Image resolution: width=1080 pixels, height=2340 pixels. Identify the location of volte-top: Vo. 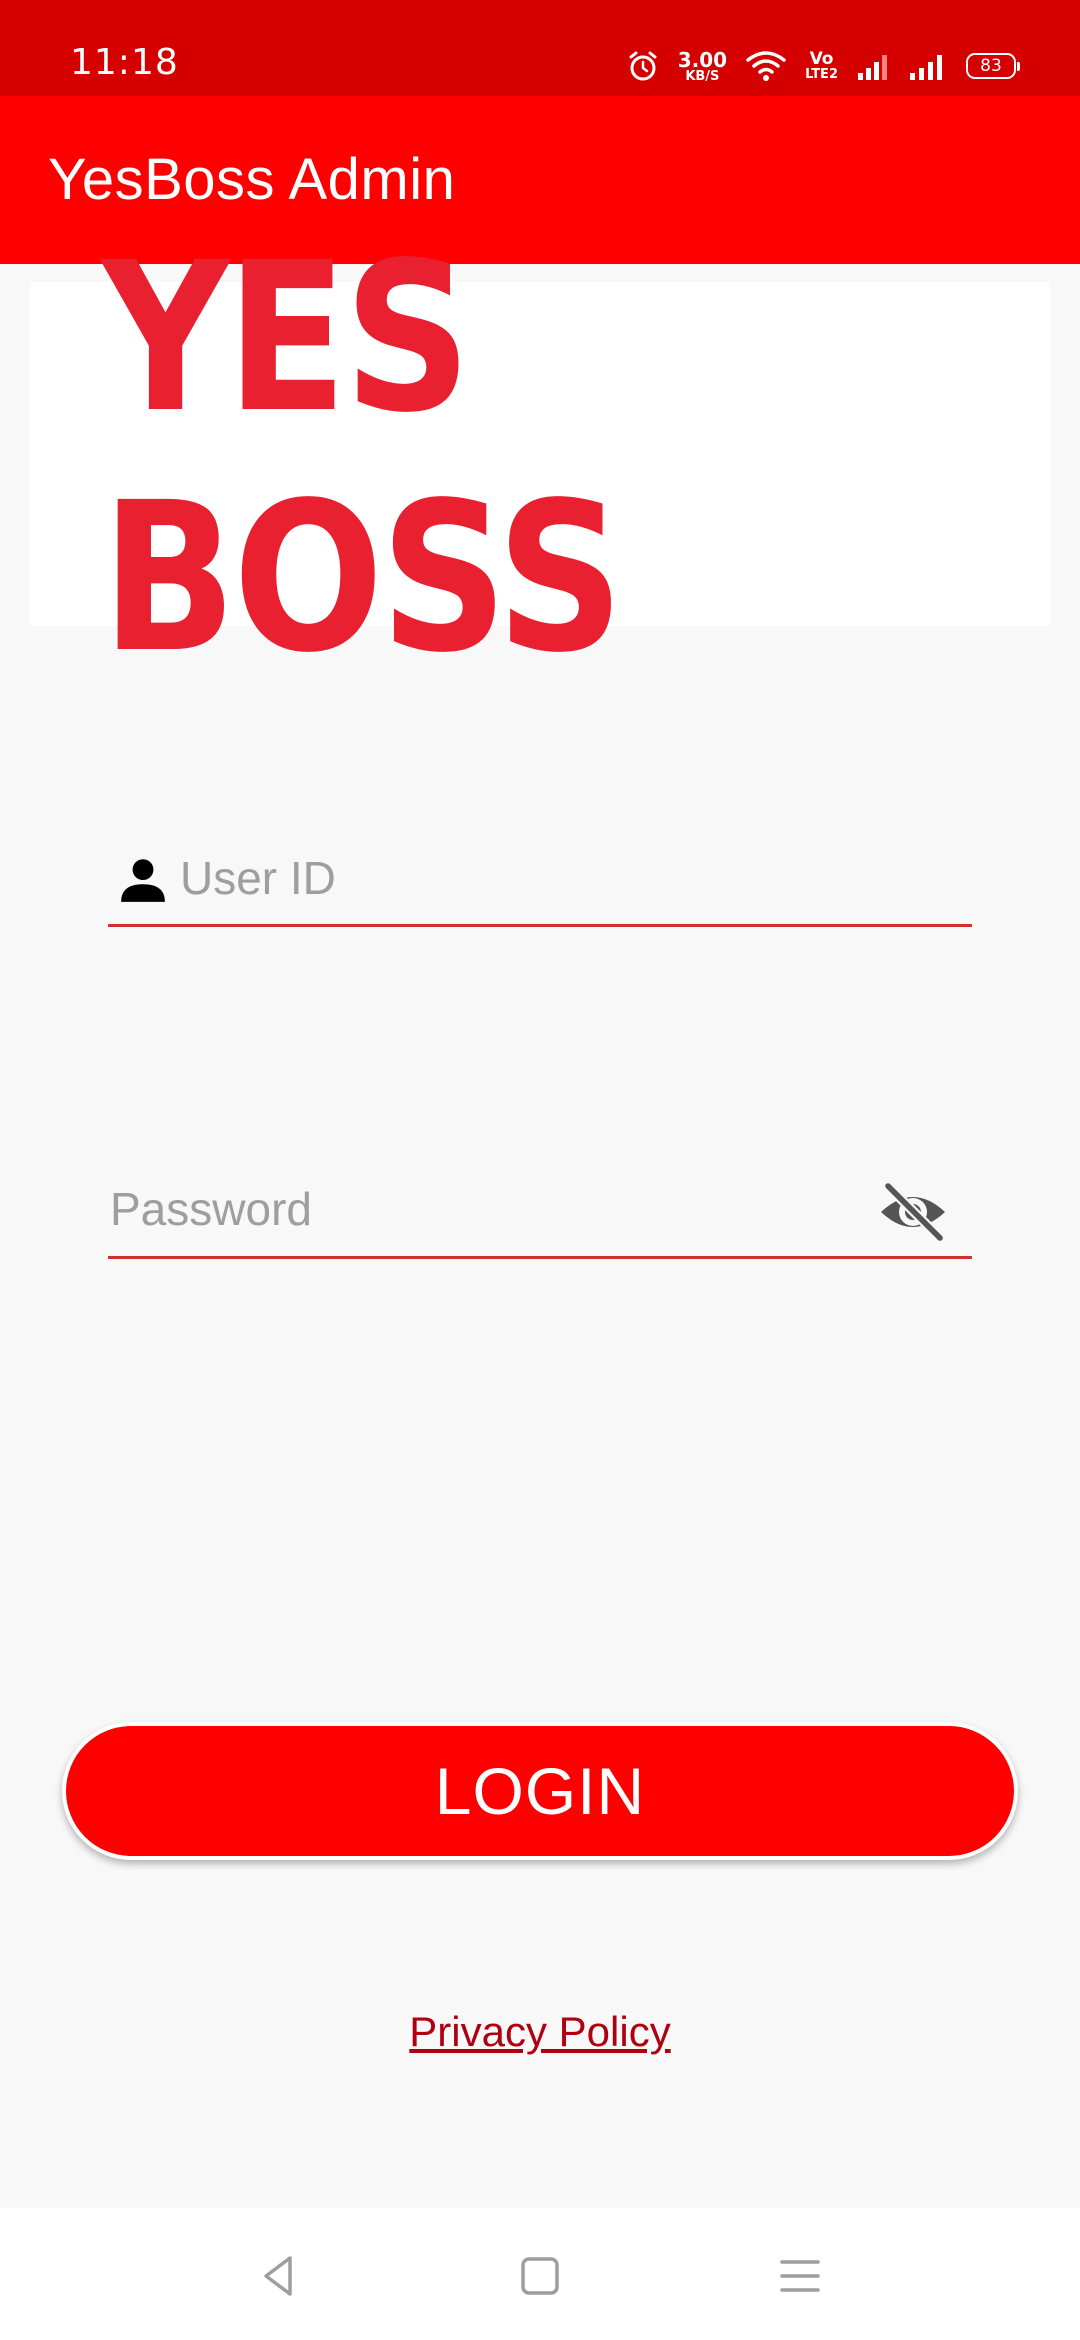
(821, 59).